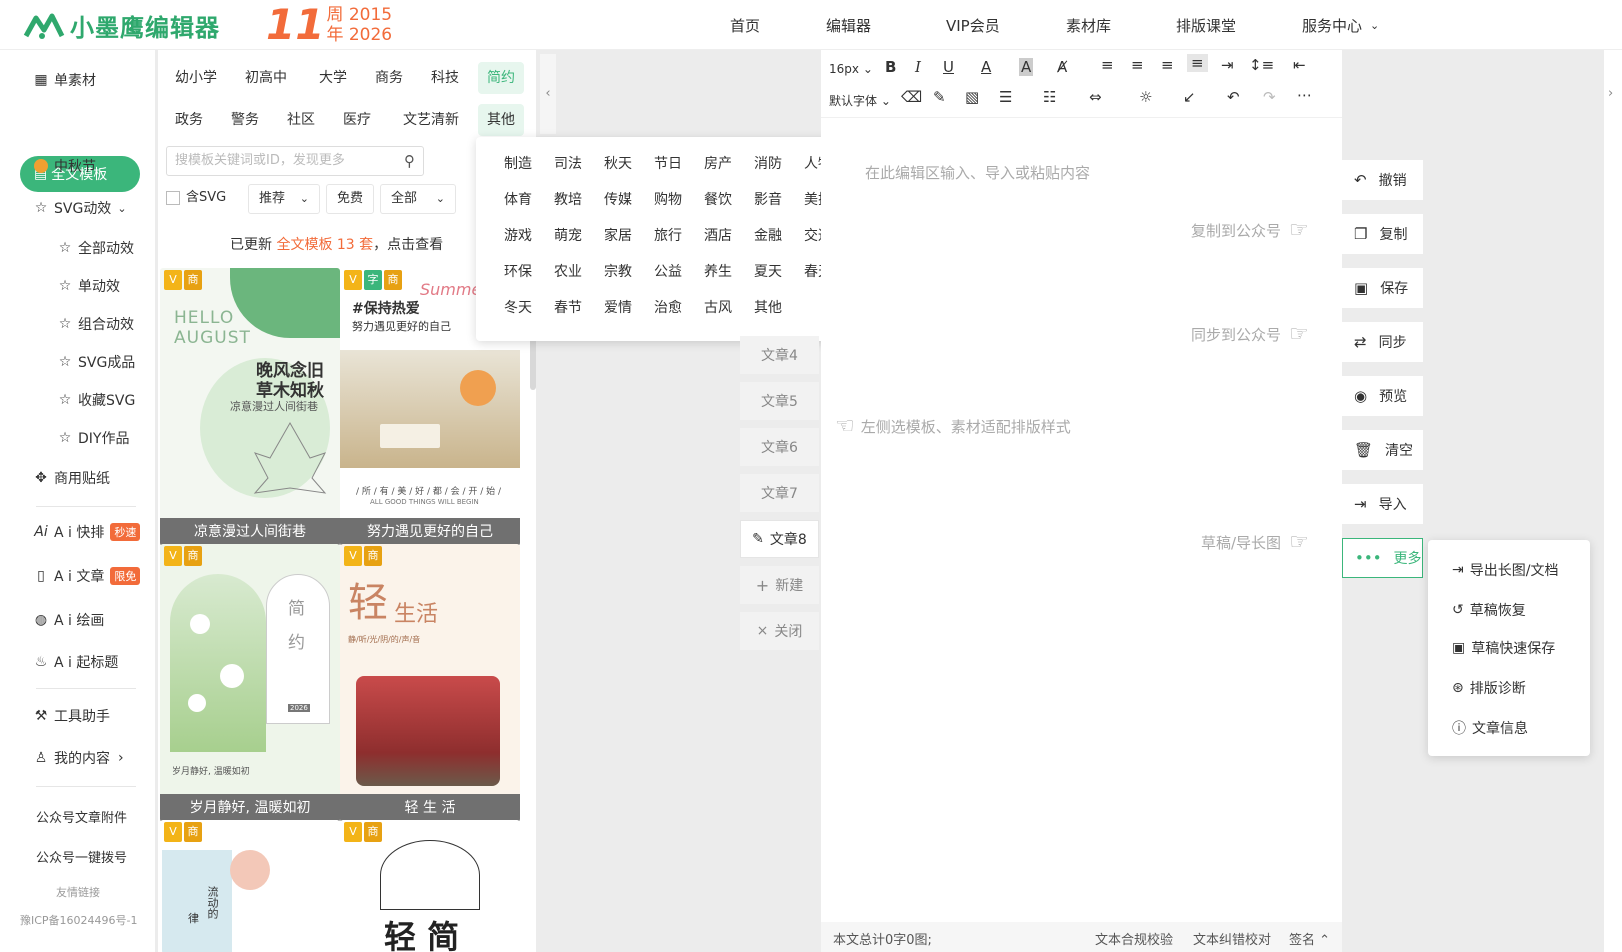  Describe the element at coordinates (1189, 97) in the screenshot. I see `arrow-icon: ↙` at that location.